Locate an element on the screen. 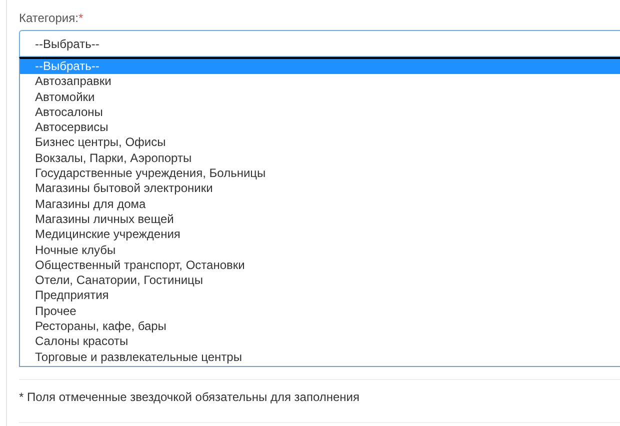 The height and width of the screenshot is (426, 620). dropdown-option: Ночные клубы is located at coordinates (320, 250).